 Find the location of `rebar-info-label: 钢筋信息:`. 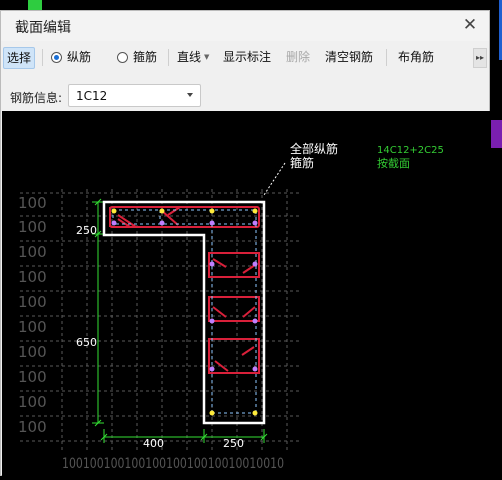

rebar-info-label: 钢筋信息: is located at coordinates (36, 98).